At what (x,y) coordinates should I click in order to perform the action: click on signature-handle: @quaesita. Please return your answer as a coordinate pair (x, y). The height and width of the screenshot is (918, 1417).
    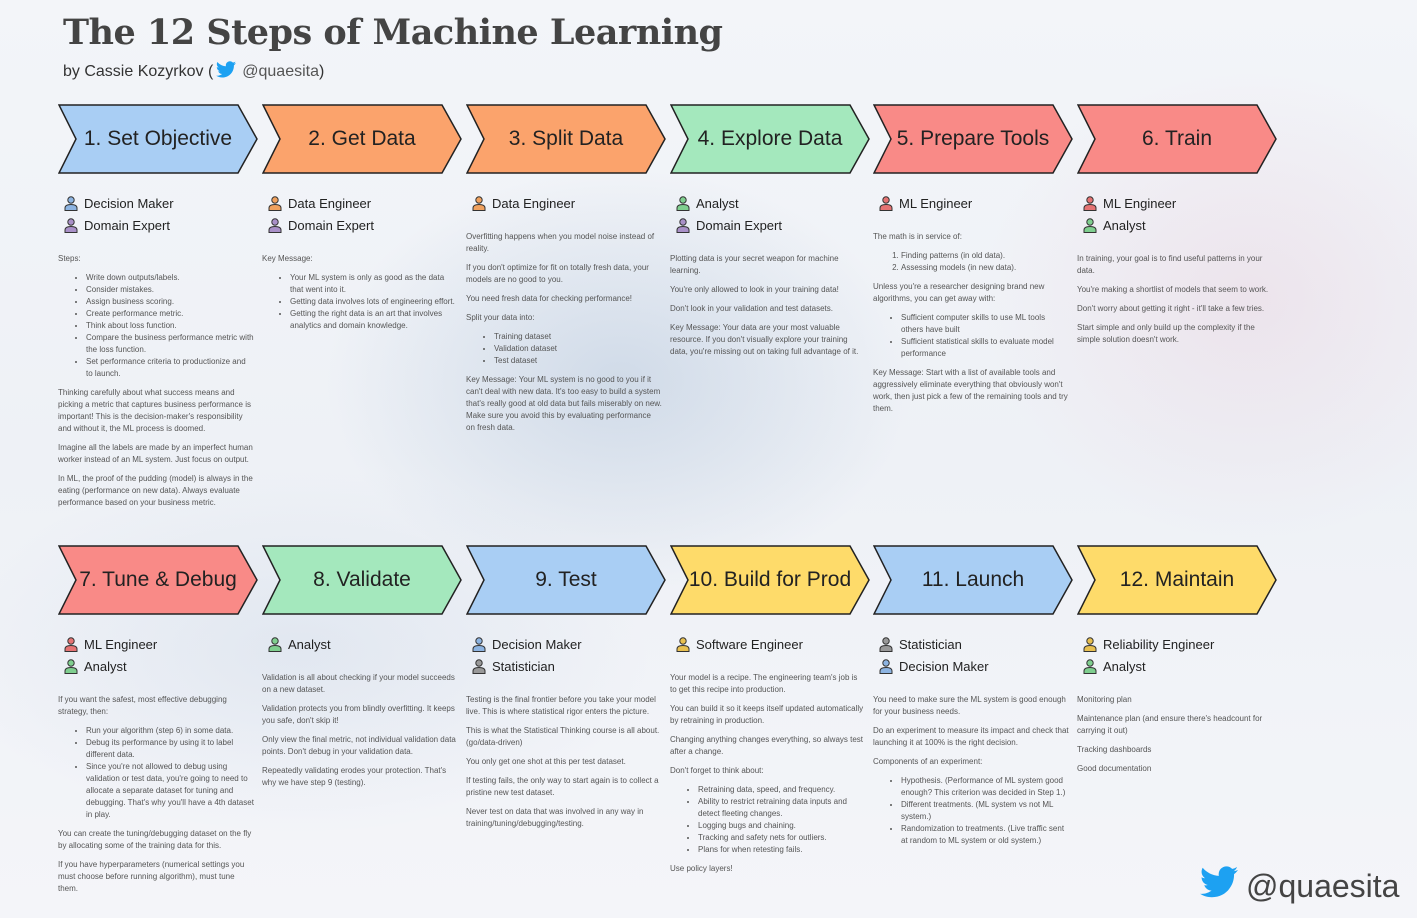
    Looking at the image, I should click on (1323, 885).